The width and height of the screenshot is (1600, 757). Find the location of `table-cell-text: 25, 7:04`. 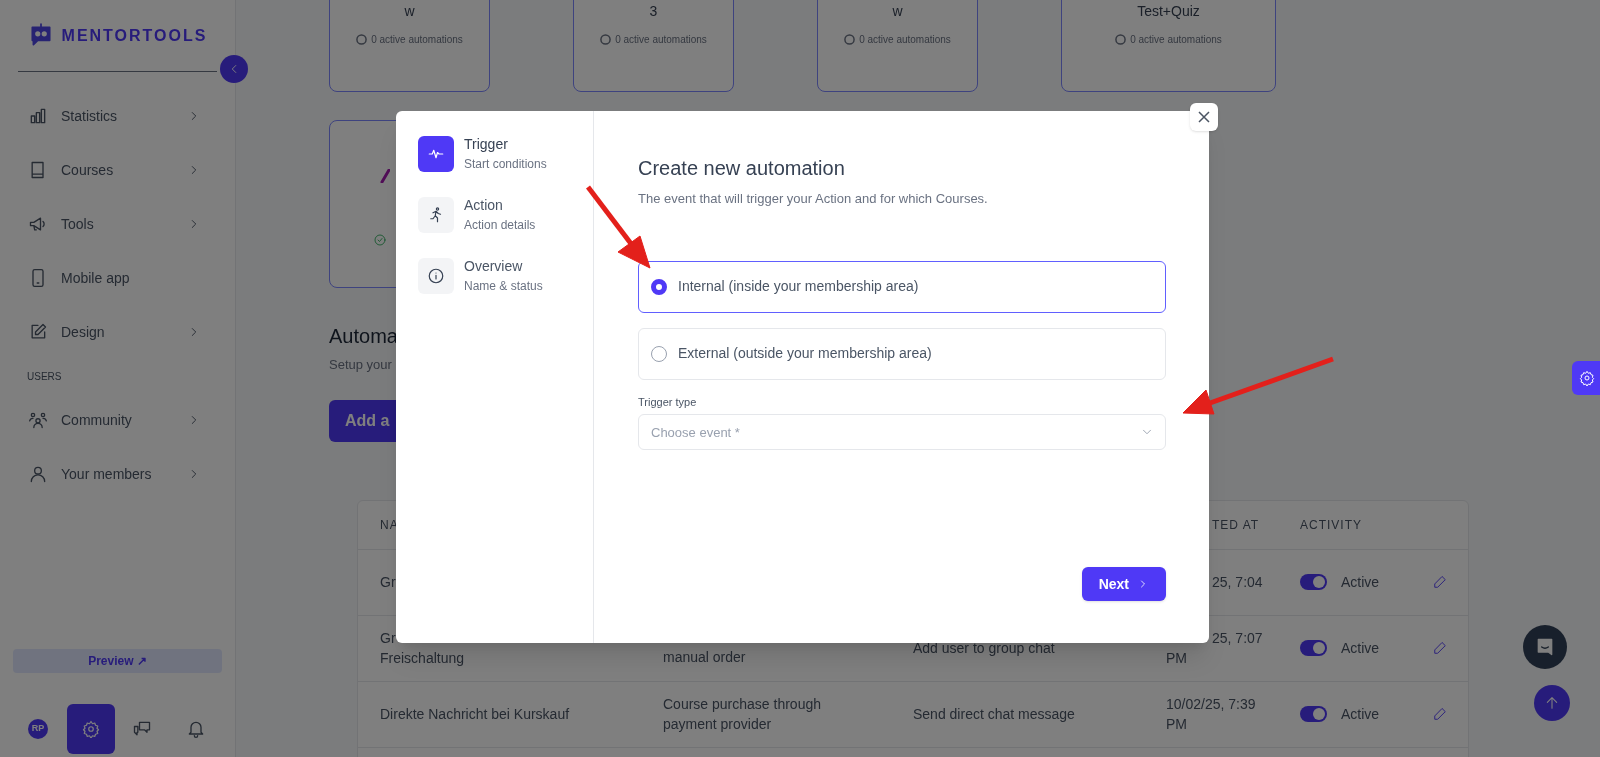

table-cell-text: 25, 7:04 is located at coordinates (1237, 582).